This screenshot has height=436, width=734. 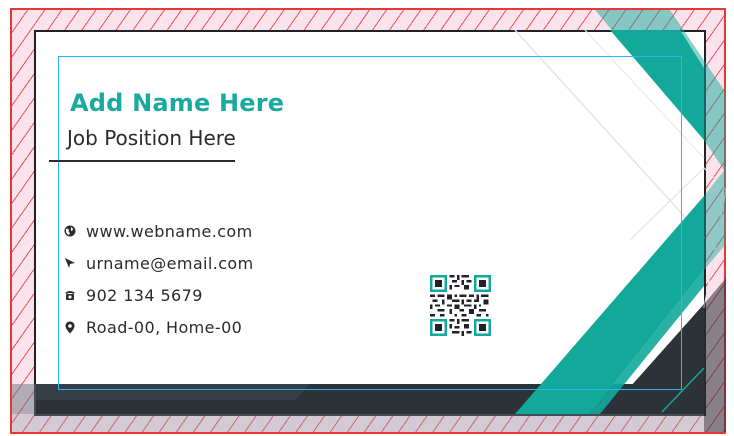 What do you see at coordinates (144, 295) in the screenshot?
I see `phone-text: 902 134 5679` at bounding box center [144, 295].